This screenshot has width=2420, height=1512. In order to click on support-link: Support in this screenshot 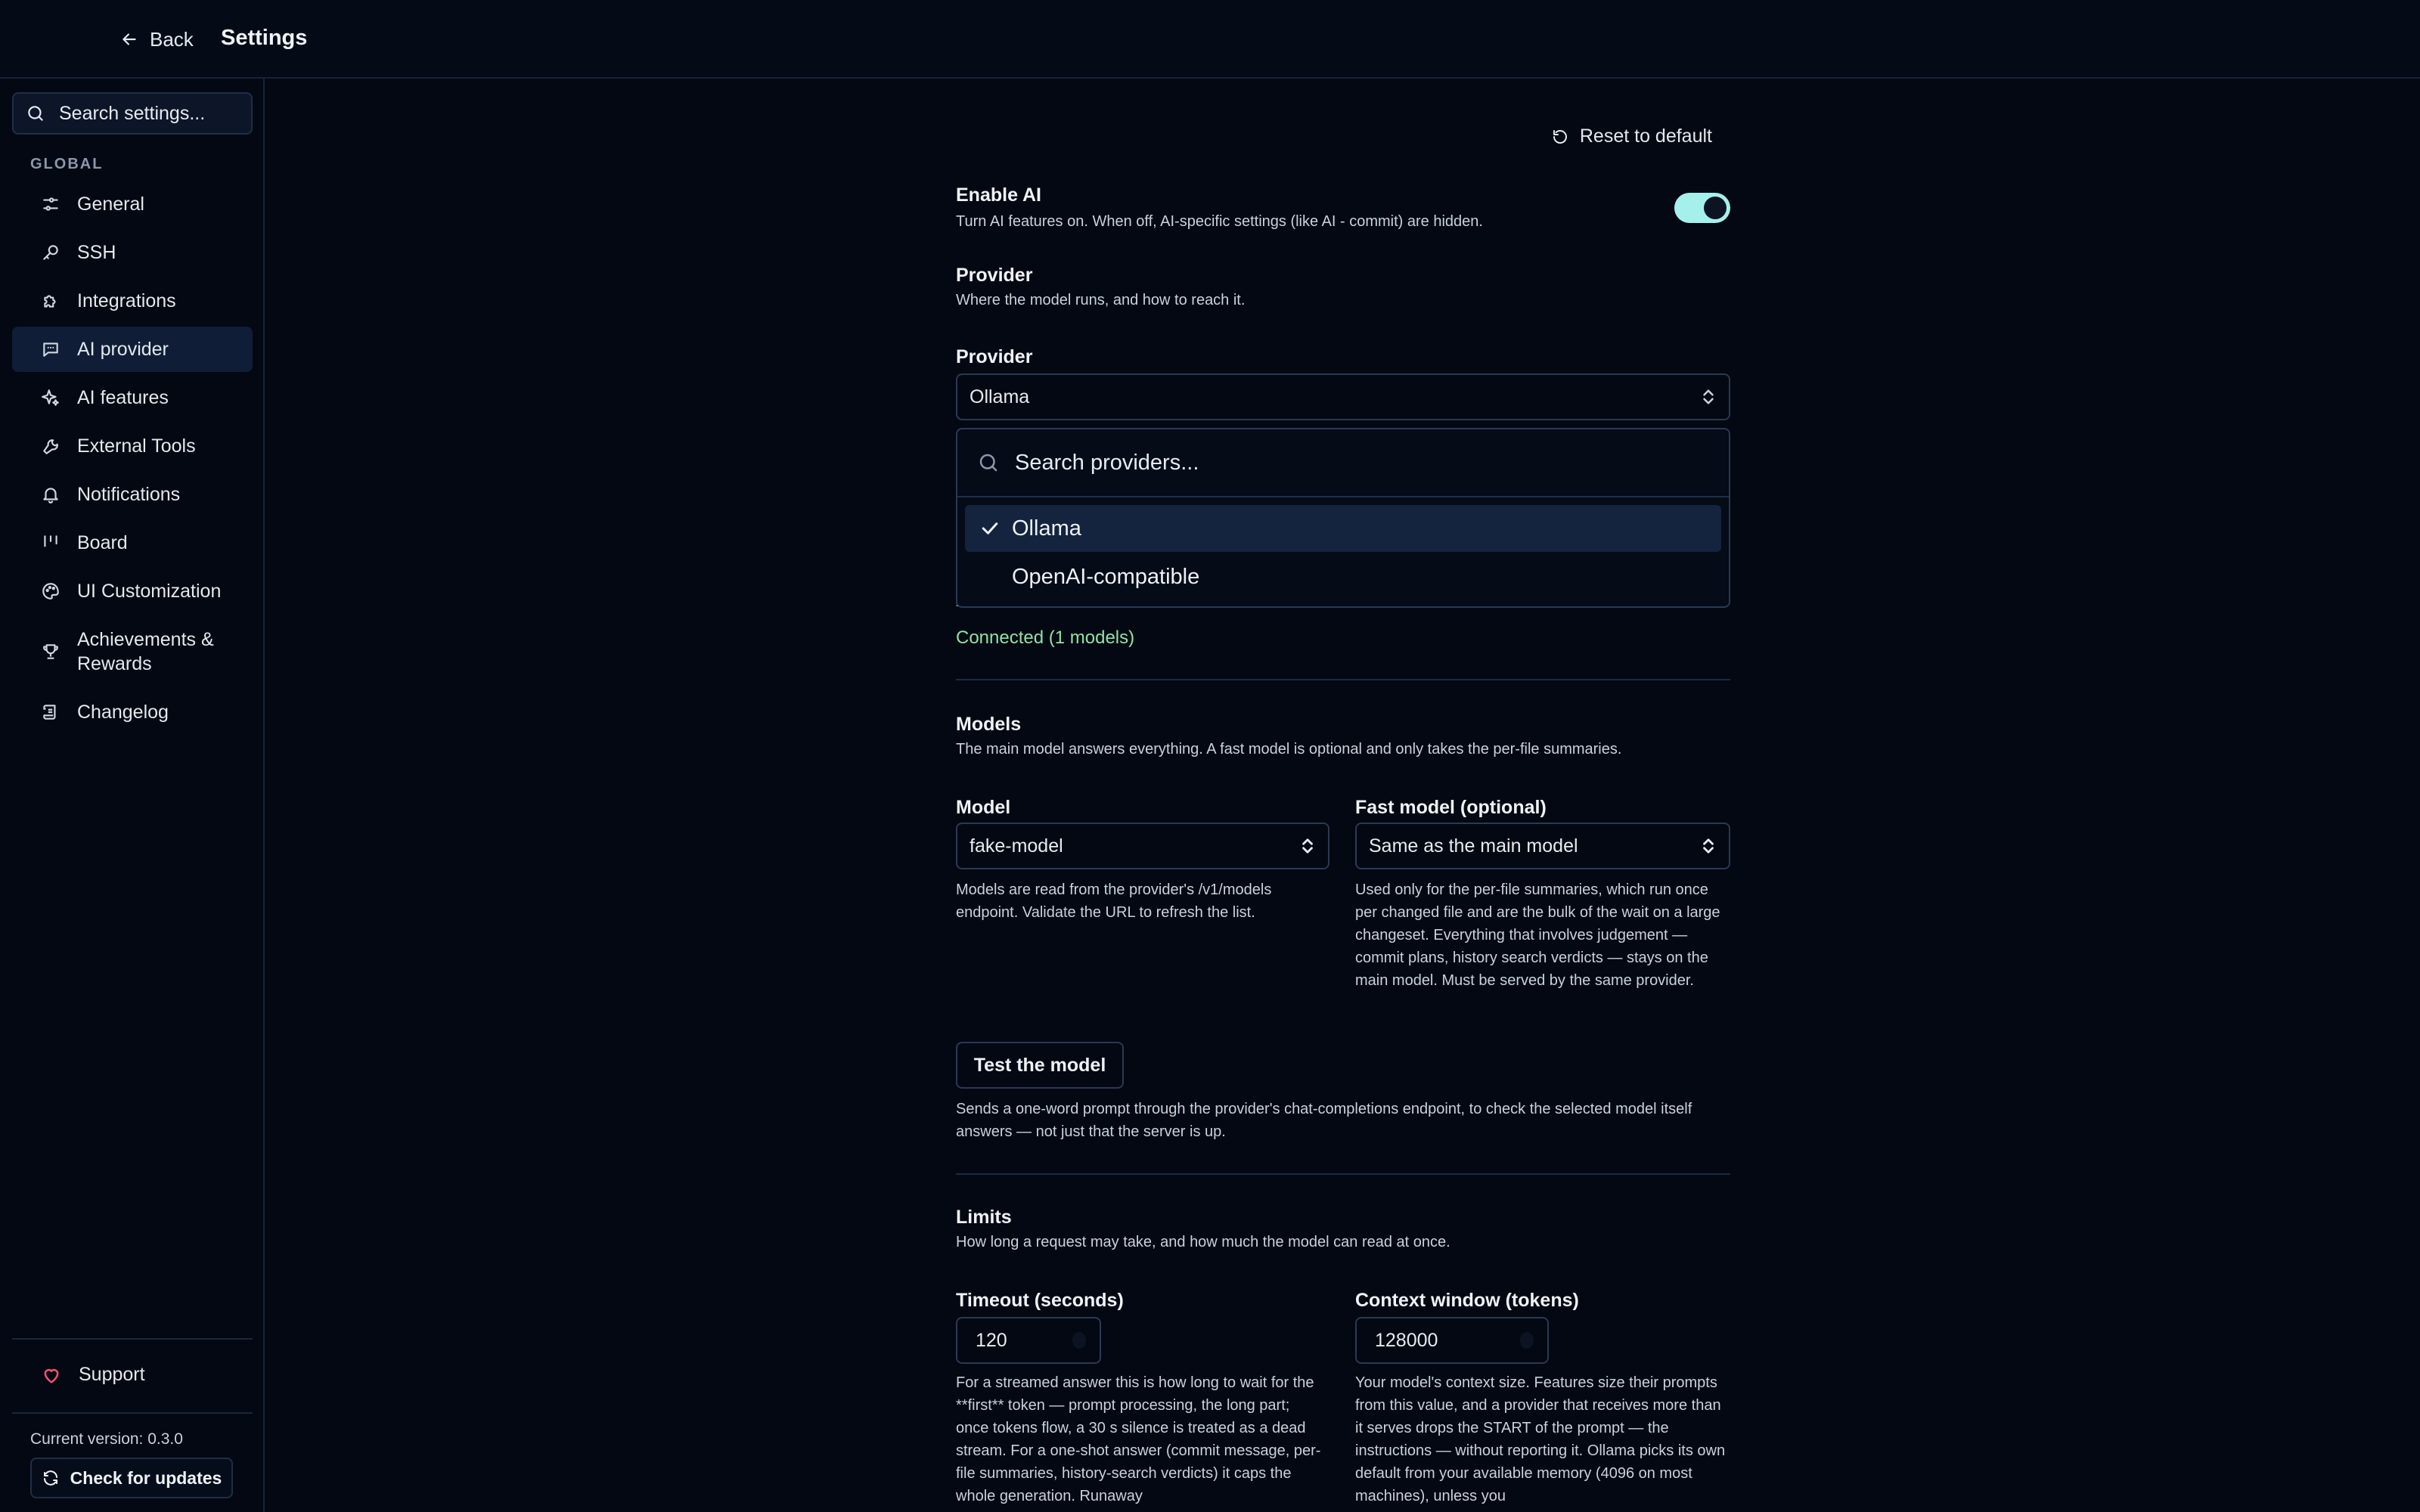, I will do `click(93, 1375)`.